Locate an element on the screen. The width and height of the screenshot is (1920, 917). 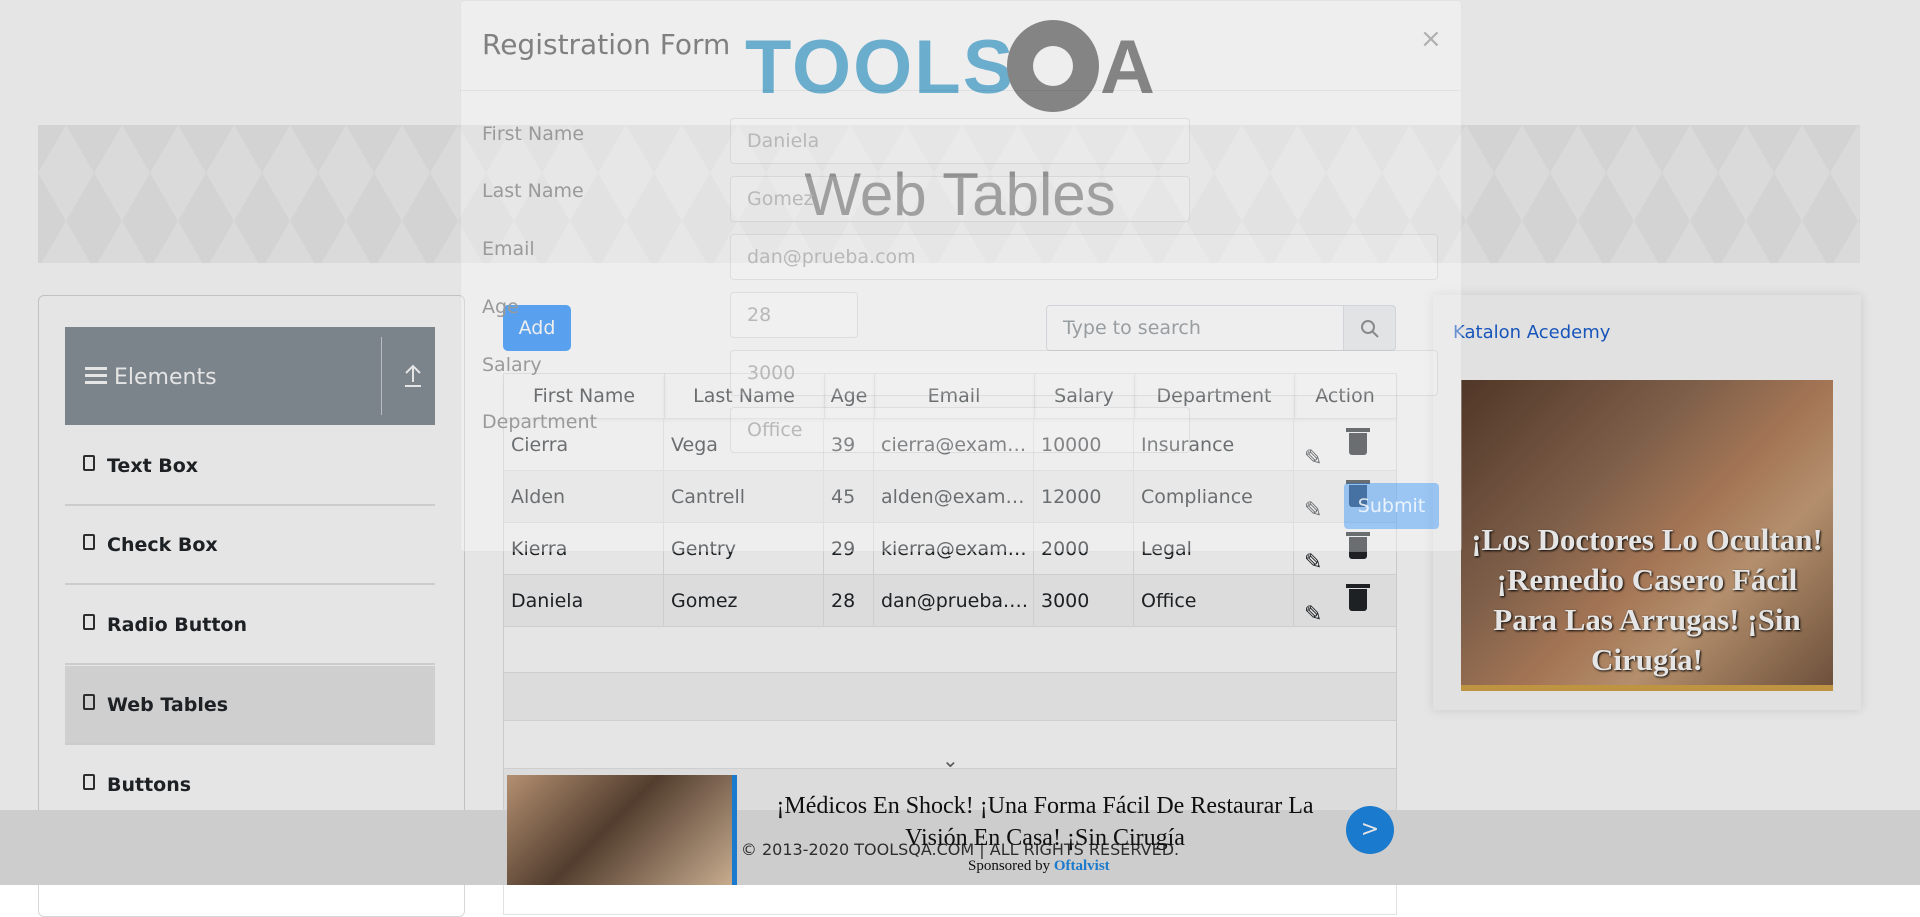
age-field: 28 is located at coordinates (794, 315).